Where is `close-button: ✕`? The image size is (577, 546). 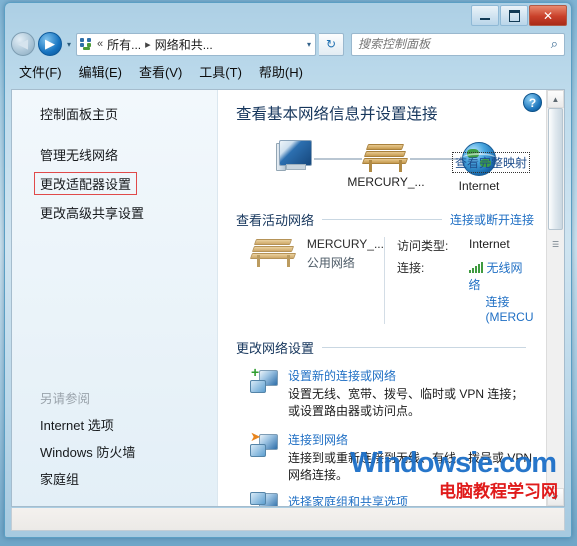
close-button: ✕ is located at coordinates (548, 15).